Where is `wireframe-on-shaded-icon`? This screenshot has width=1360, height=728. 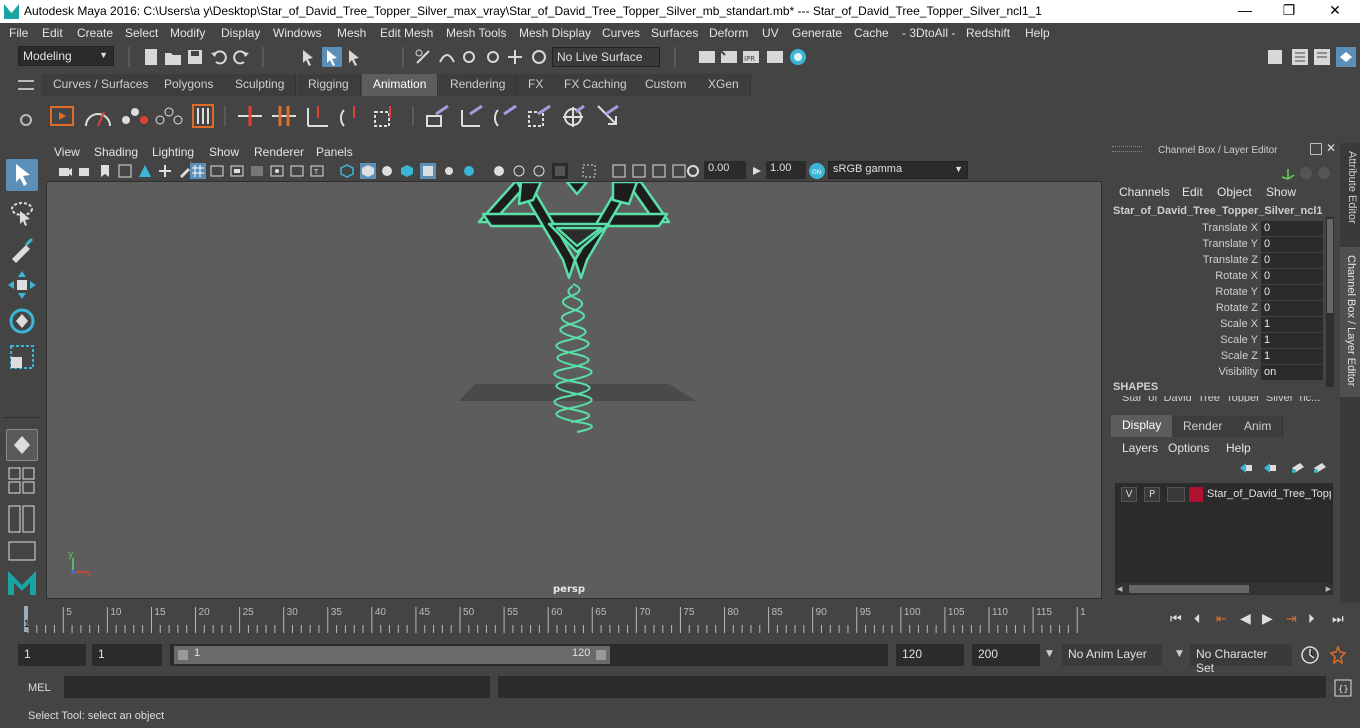 wireframe-on-shaded-icon is located at coordinates (407, 171).